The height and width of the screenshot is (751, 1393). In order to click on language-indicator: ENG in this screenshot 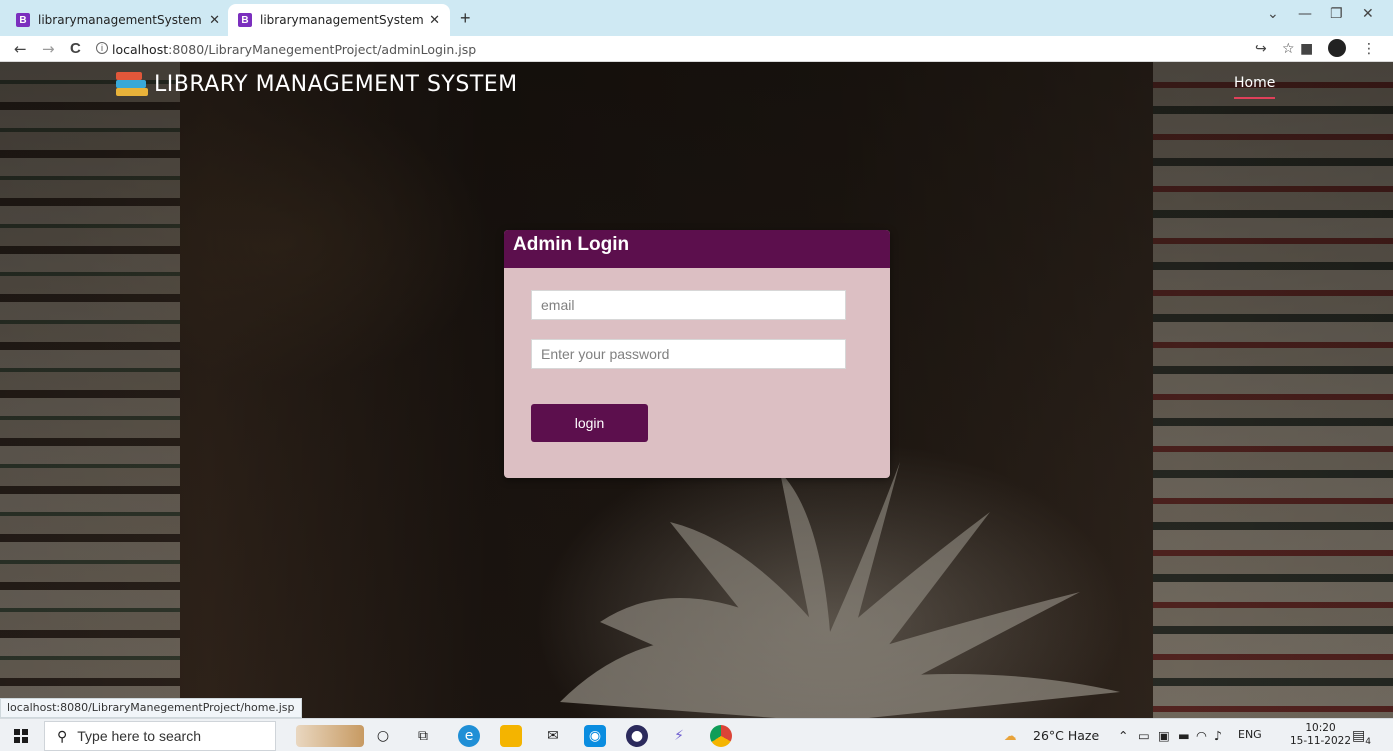, I will do `click(1250, 734)`.